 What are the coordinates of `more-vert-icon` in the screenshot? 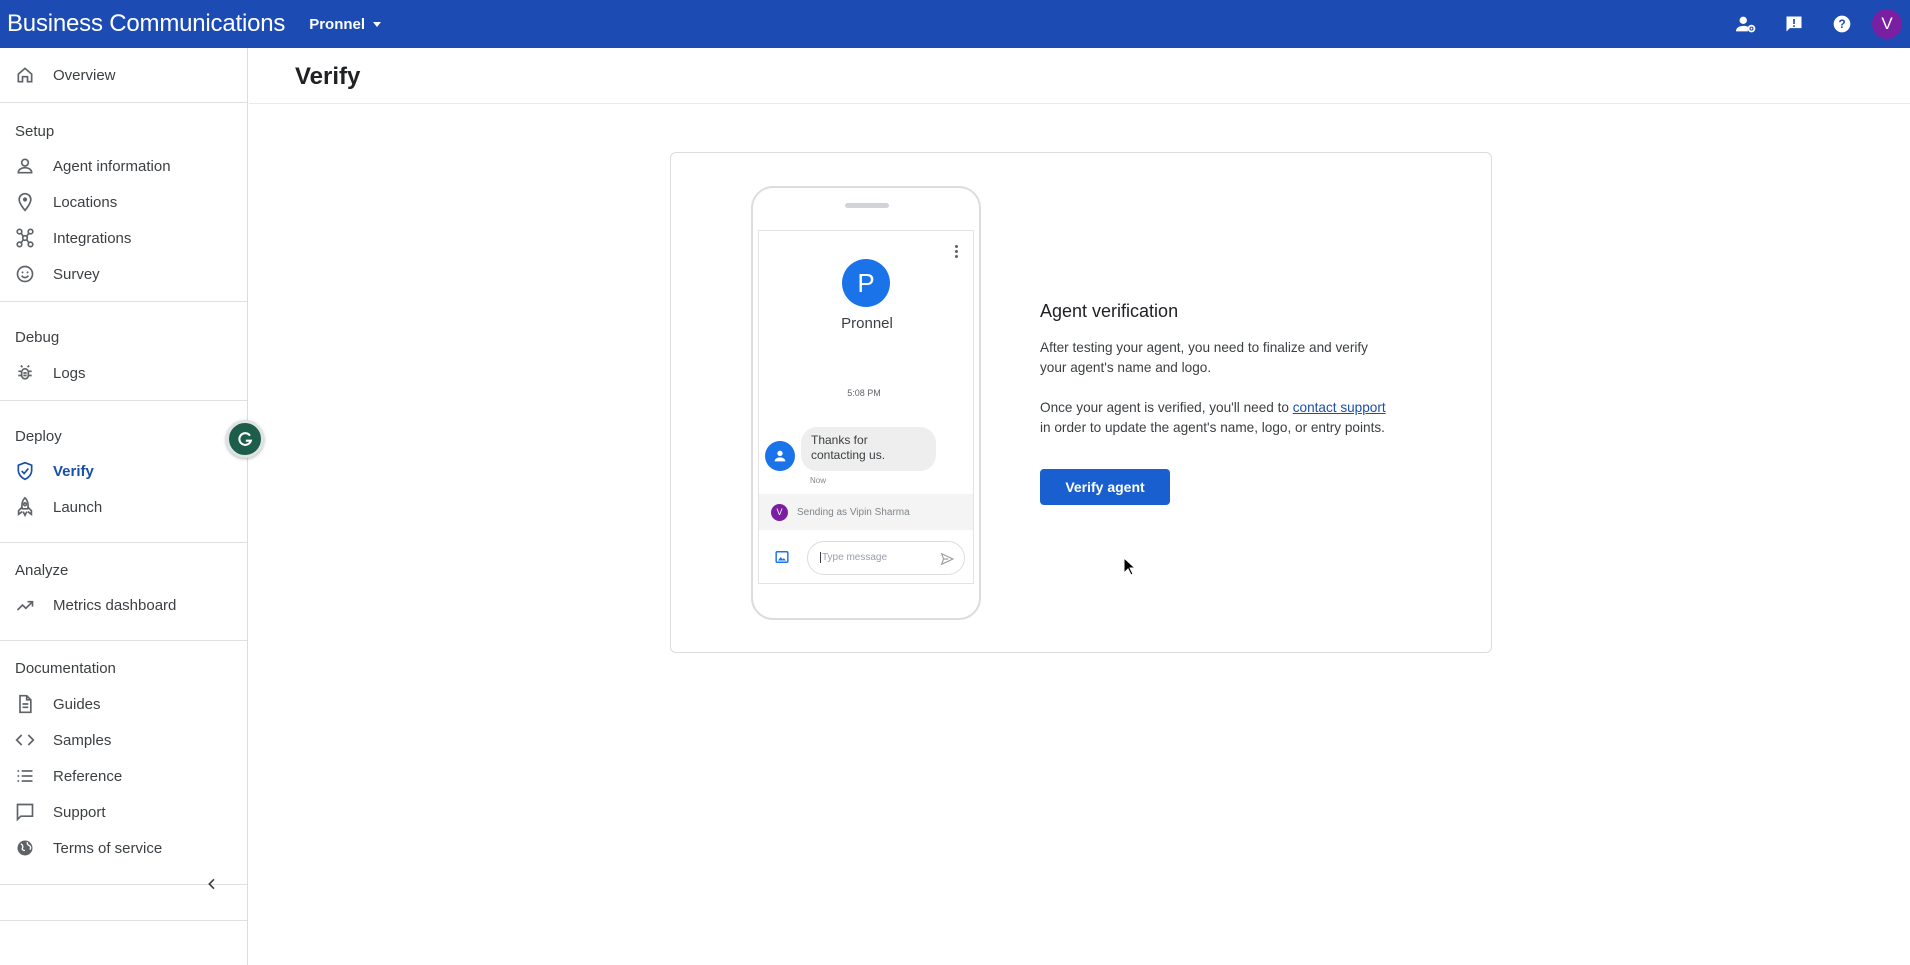 It's located at (957, 252).